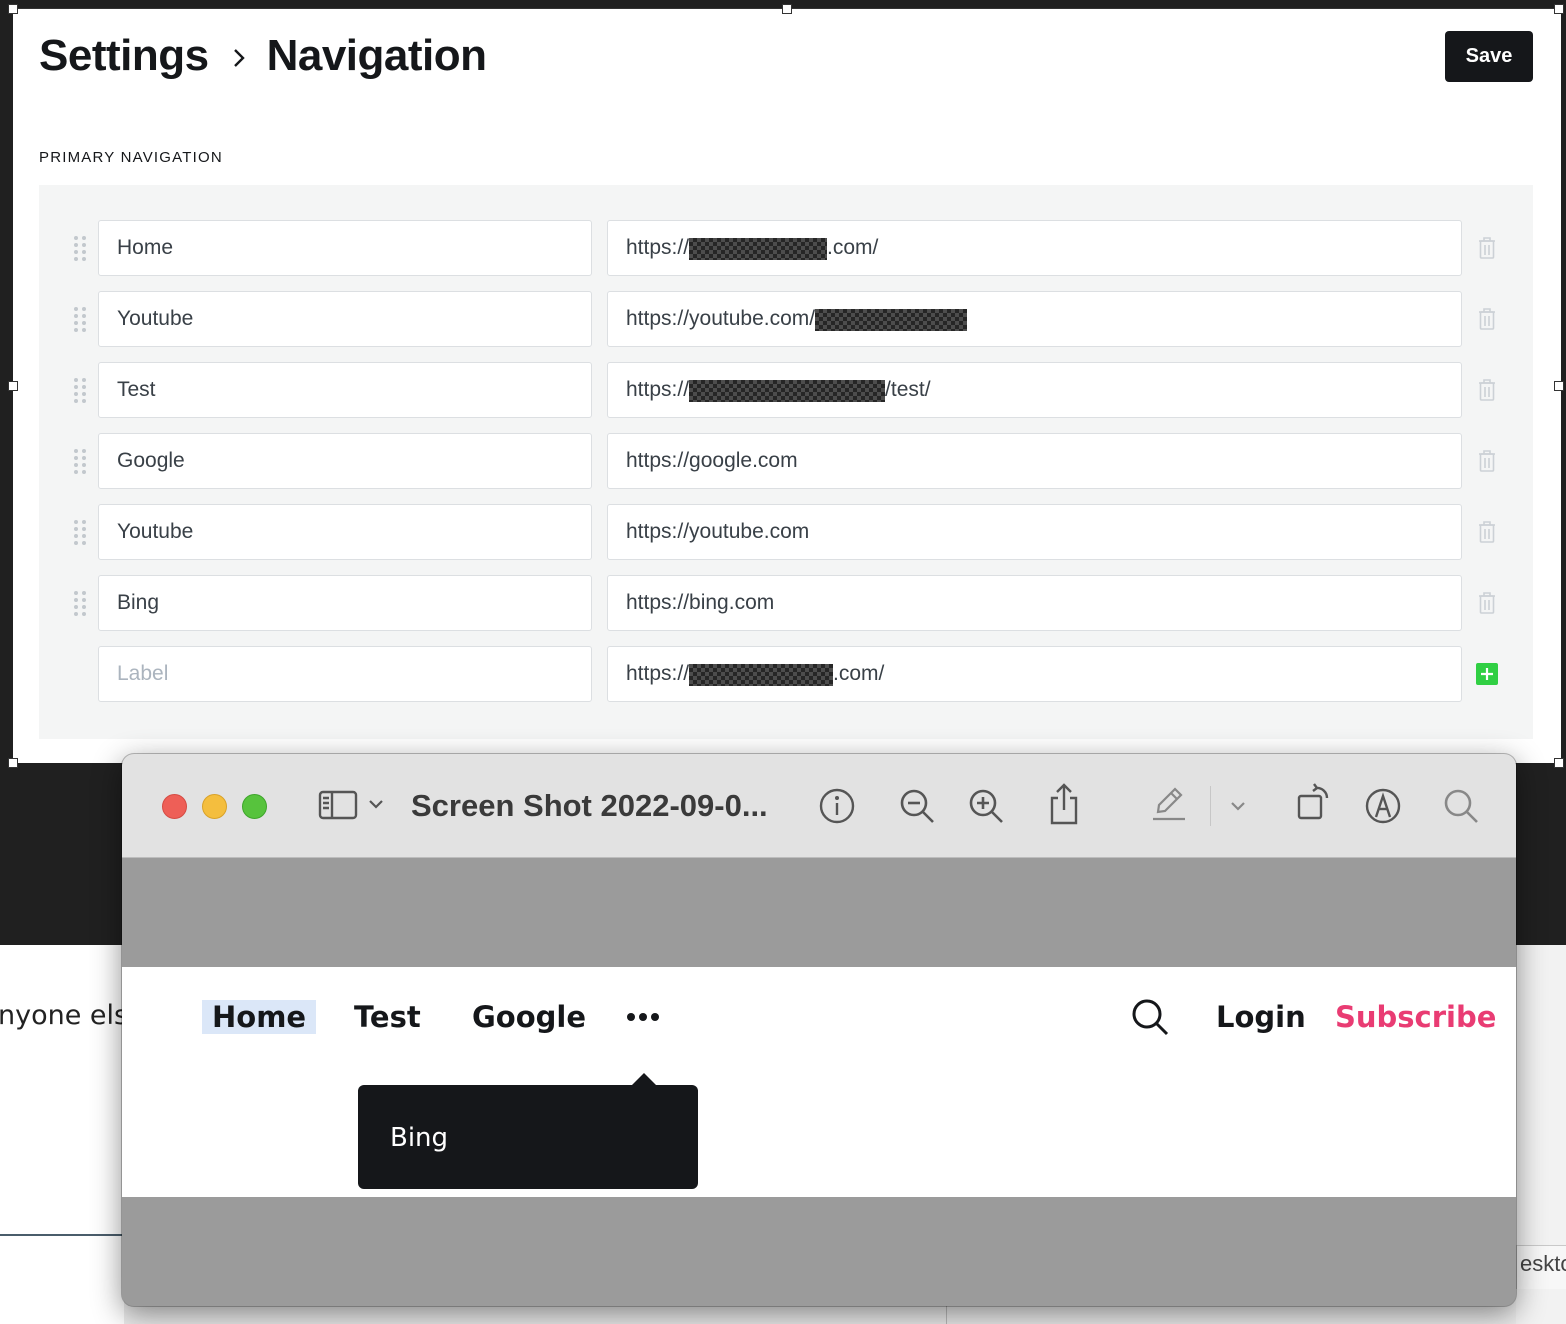 This screenshot has height=1324, width=1566. Describe the element at coordinates (1543, 1263) in the screenshot. I see `background-button-text: eskto` at that location.